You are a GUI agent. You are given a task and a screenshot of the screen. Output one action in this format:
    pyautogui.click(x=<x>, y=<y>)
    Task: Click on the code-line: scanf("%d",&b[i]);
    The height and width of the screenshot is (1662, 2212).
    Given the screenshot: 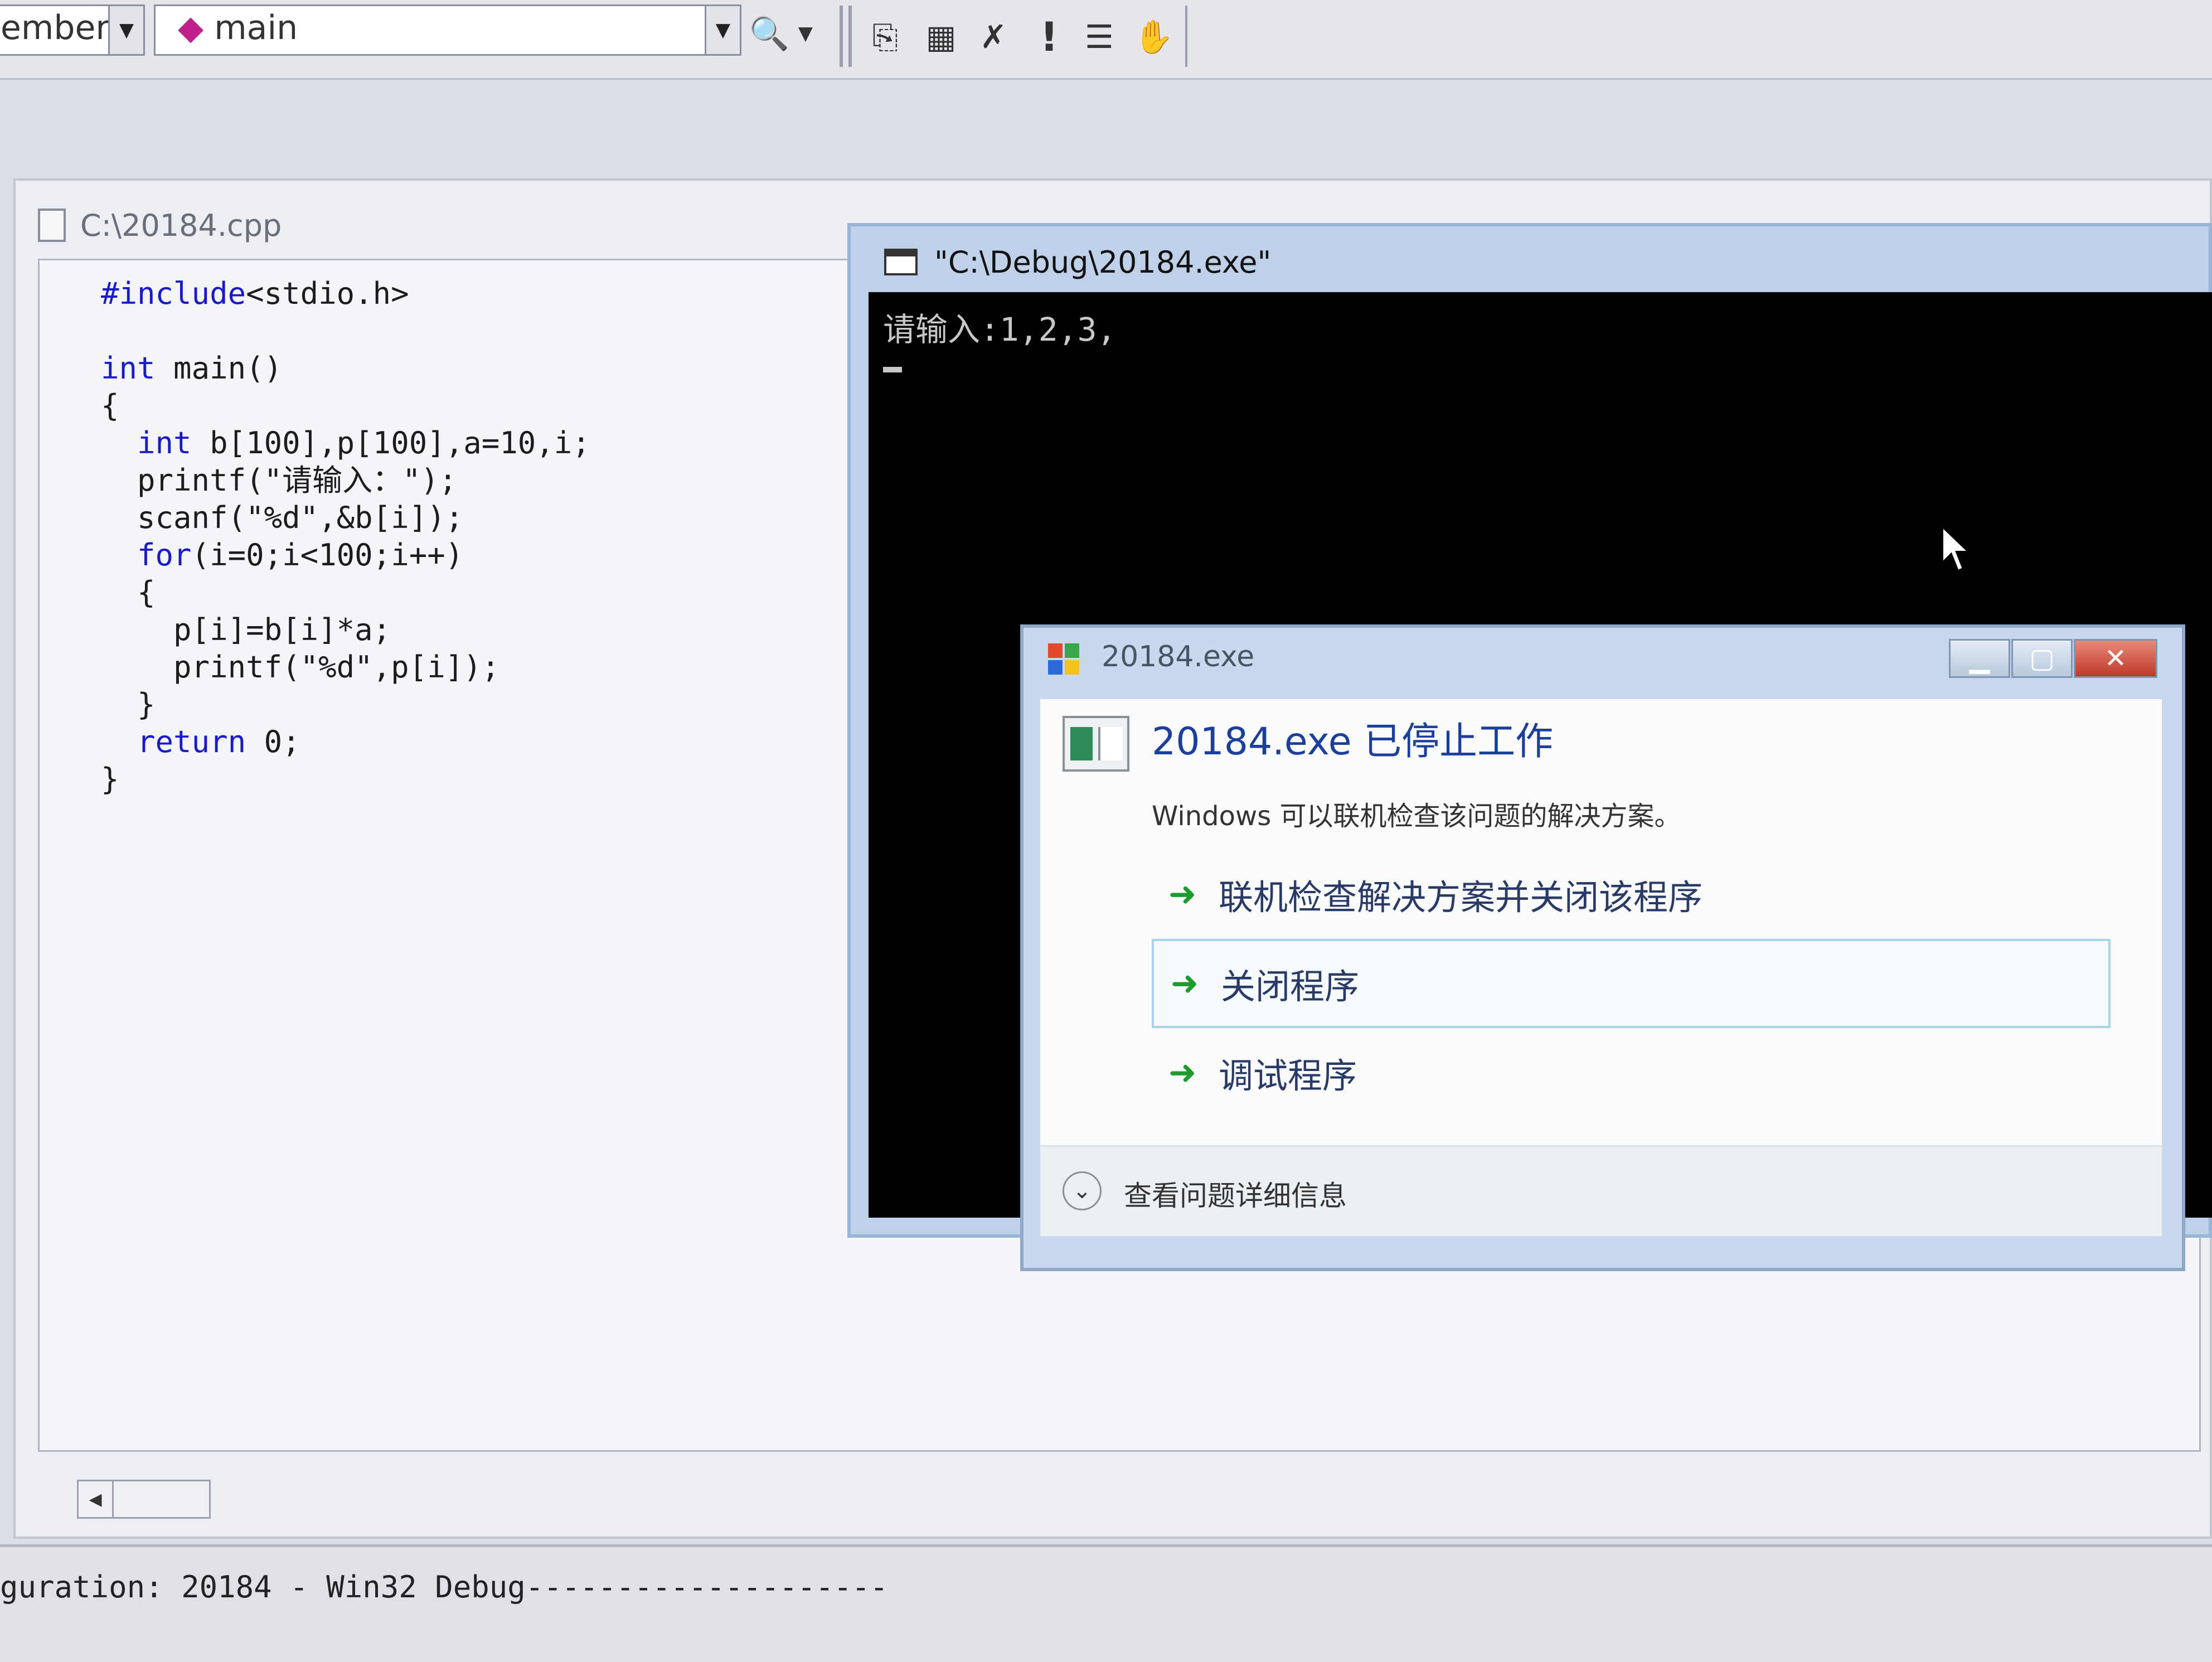 What is the action you would take?
    pyautogui.click(x=282, y=517)
    